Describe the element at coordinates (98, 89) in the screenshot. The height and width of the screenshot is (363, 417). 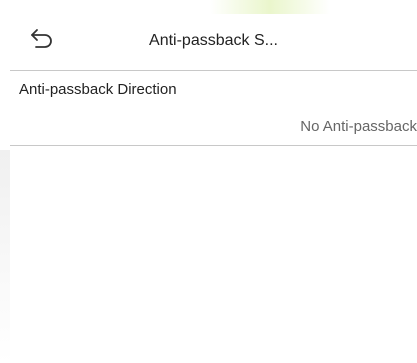
I see `setting-label: Anti-passback Direction` at that location.